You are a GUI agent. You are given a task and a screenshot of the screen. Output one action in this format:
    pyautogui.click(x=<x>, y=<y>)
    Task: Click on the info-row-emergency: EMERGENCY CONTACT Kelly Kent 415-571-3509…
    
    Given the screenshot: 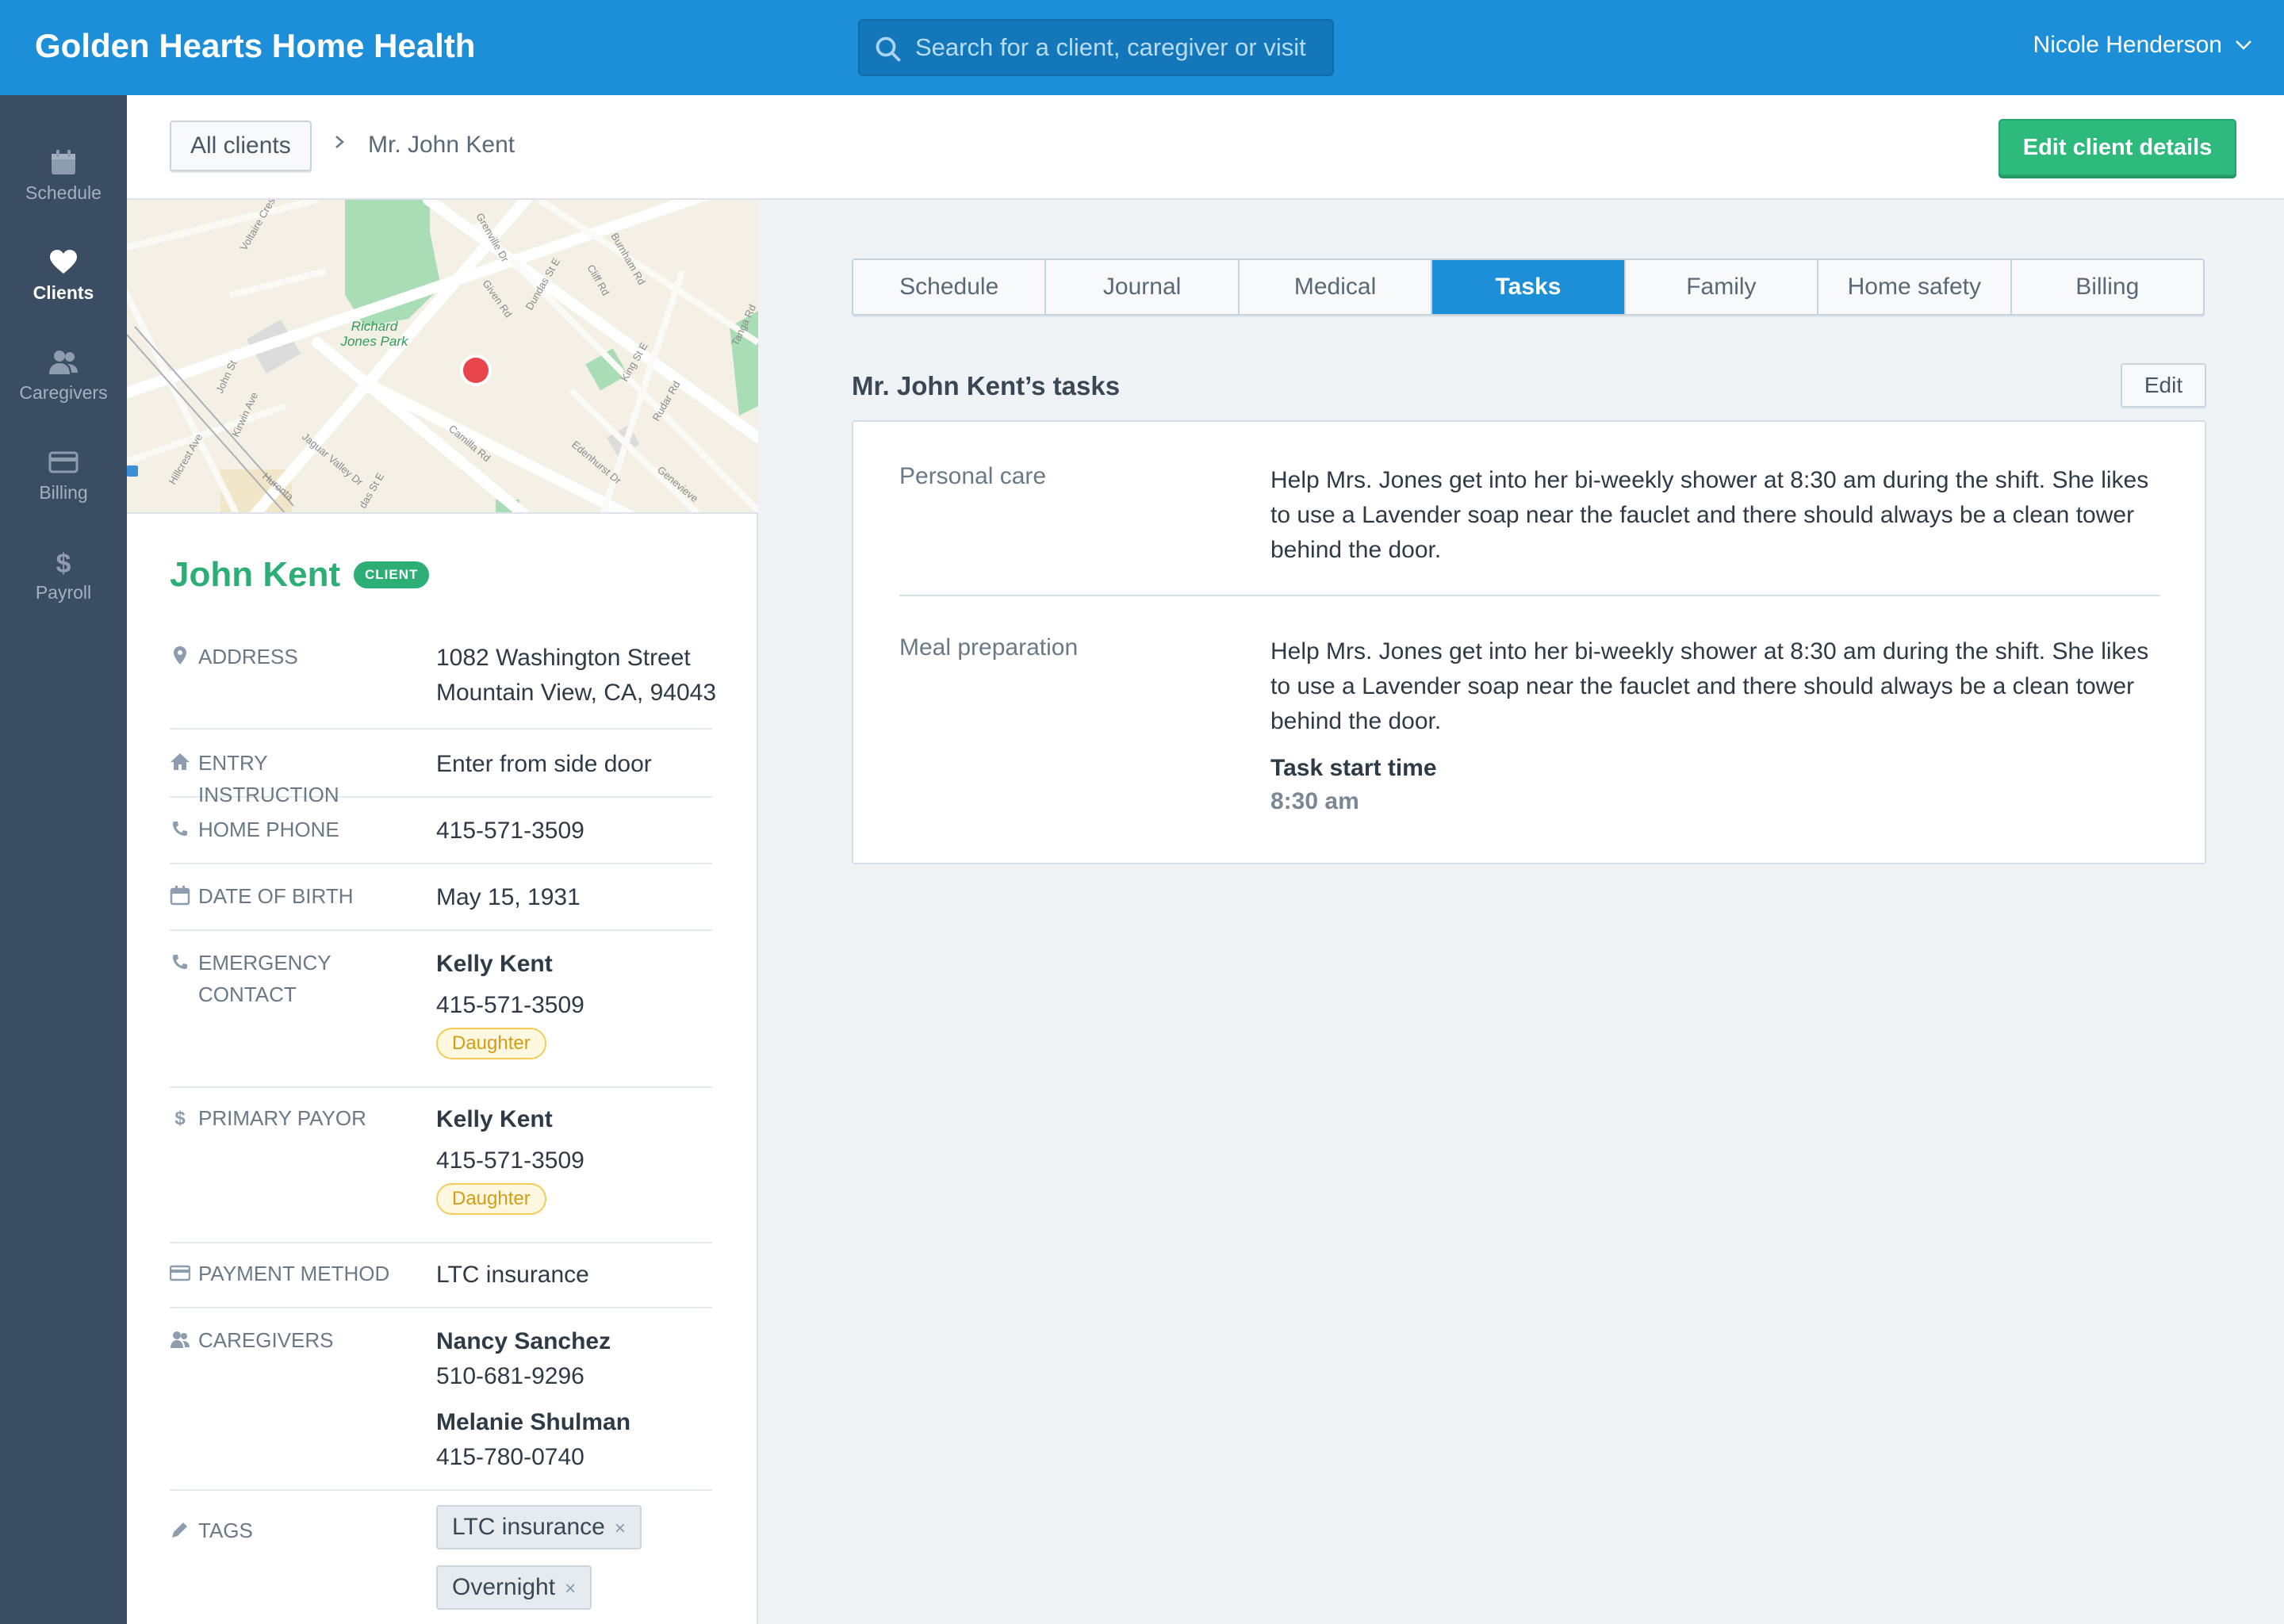 What is the action you would take?
    pyautogui.click(x=441, y=1017)
    